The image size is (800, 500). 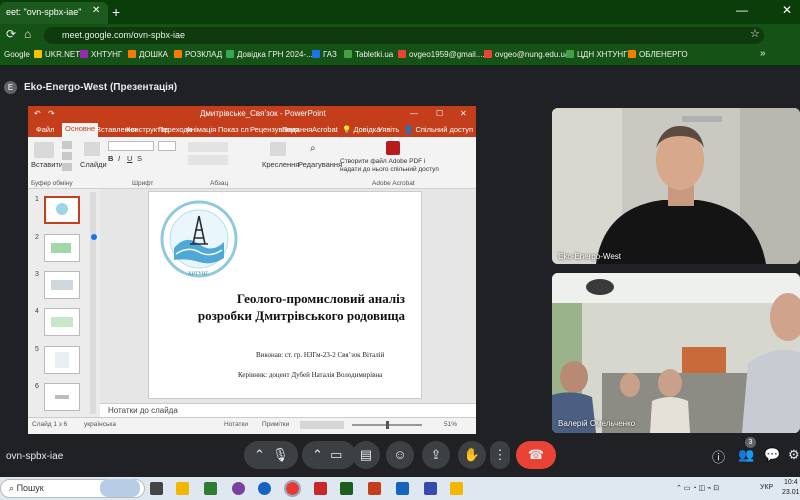 What do you see at coordinates (697, 488) in the screenshot?
I see `tray-icons: ⌃ ▭ ◔ ◫ ⌁ ⊡` at bounding box center [697, 488].